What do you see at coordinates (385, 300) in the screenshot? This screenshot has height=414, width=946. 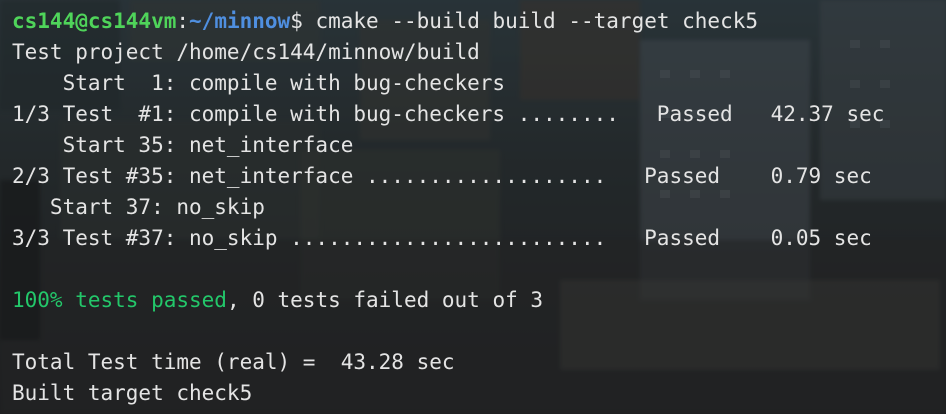 I see `summary-rest: , 0 tests failed out of 3` at bounding box center [385, 300].